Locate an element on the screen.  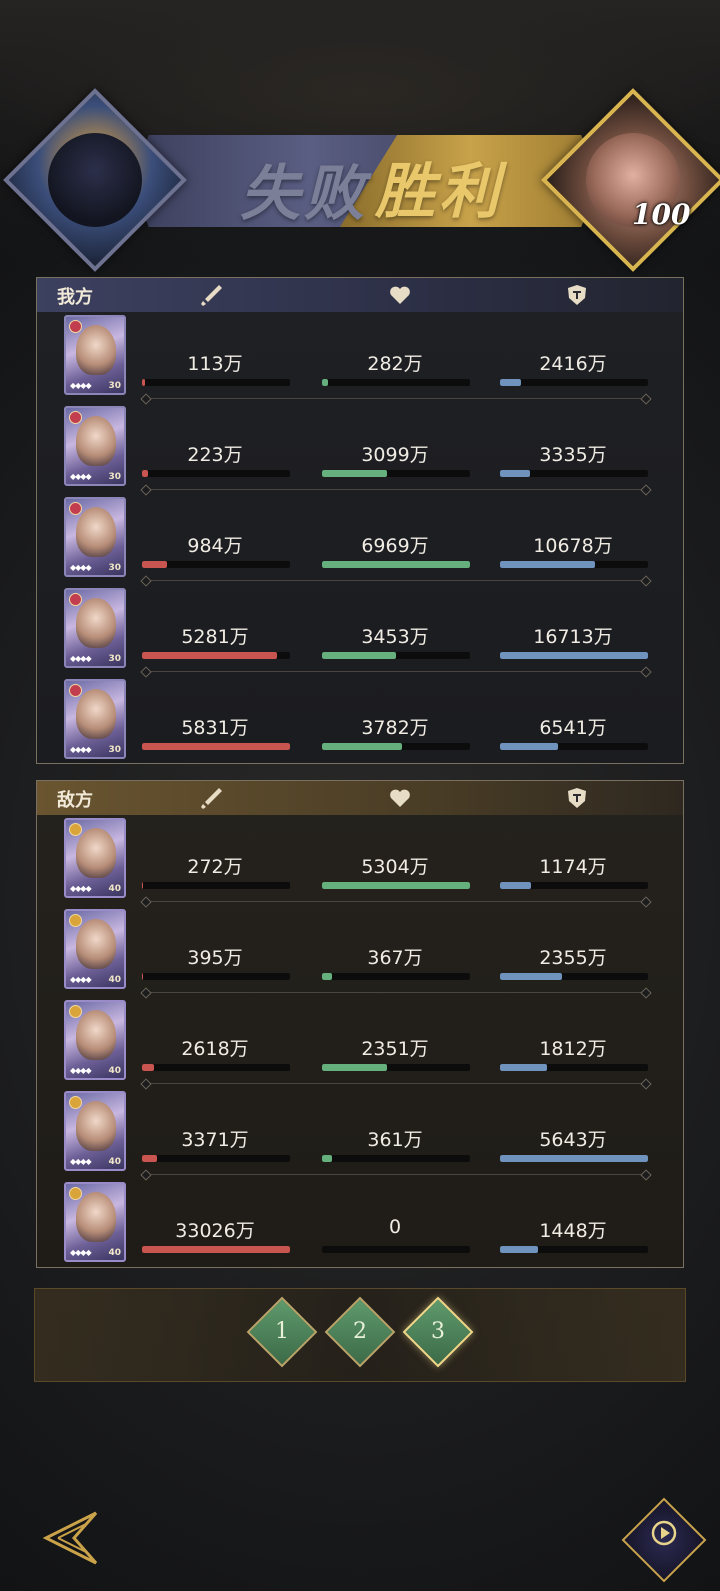
enemy-hero-row: ◆◆◆◆ 40 395万 367万 2355万 is located at coordinates (360, 949).